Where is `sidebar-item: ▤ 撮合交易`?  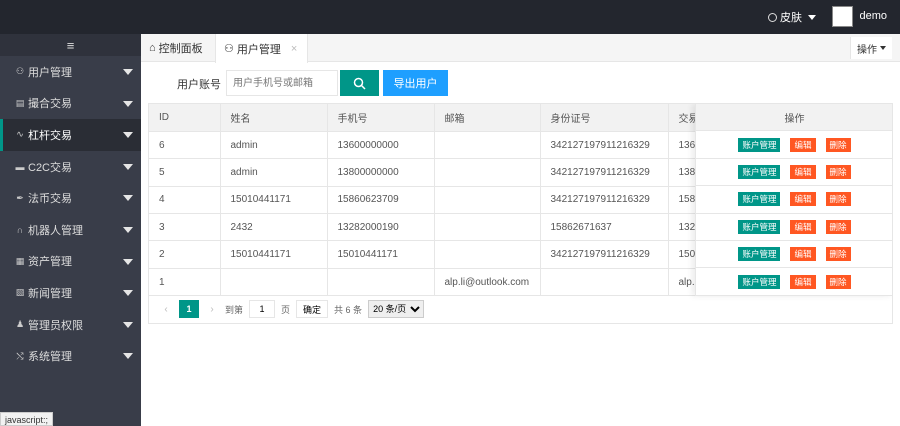 sidebar-item: ▤ 撮合交易 is located at coordinates (70, 104).